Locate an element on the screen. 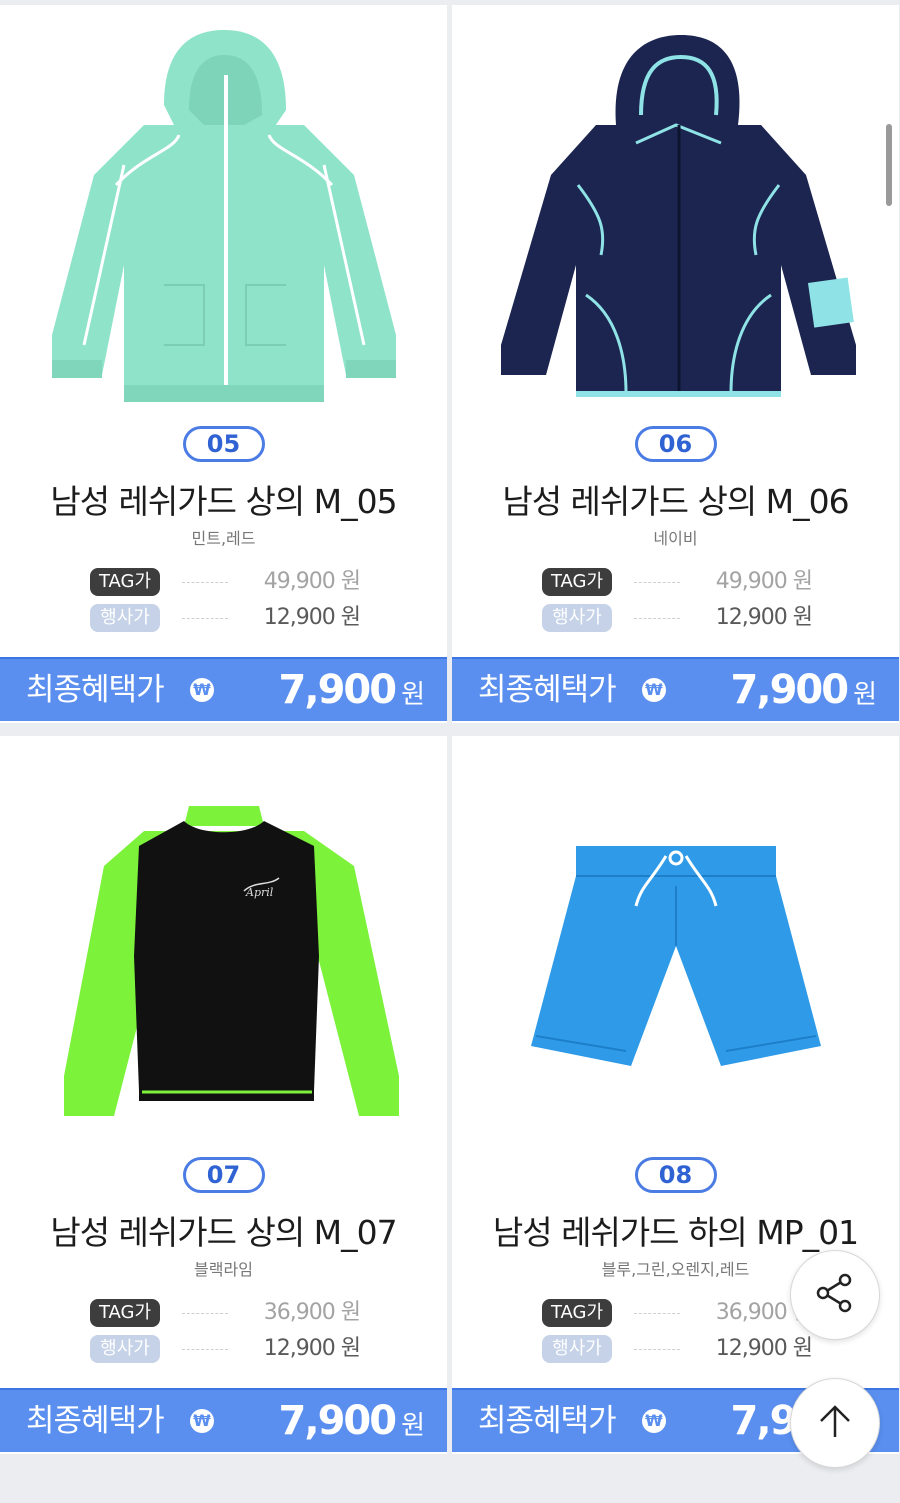 Image resolution: width=900 pixels, height=1503 pixels. product-number-badge: 05 is located at coordinates (223, 444).